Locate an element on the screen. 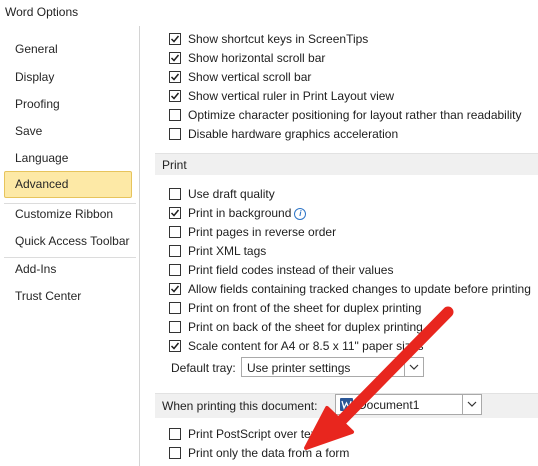 The width and height of the screenshot is (538, 466). section-title: When printing this document: is located at coordinates (240, 406).